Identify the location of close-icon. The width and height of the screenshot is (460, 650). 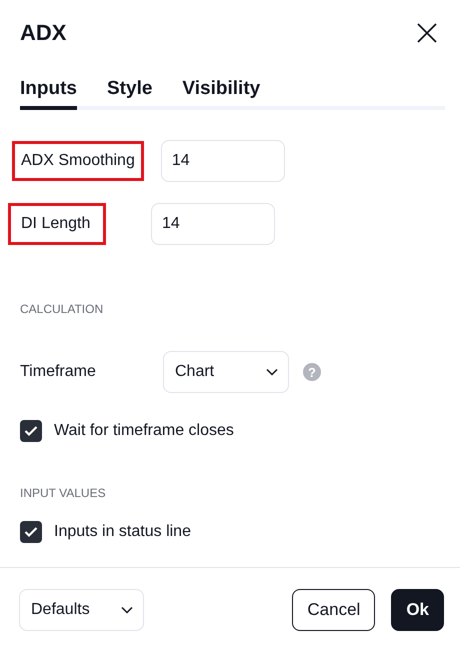
(427, 33).